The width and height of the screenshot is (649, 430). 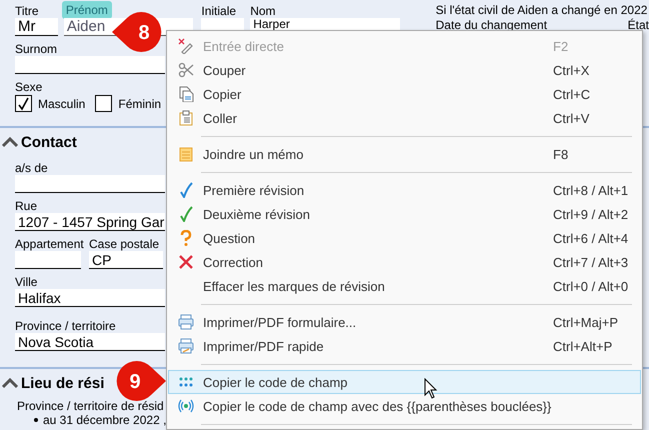 I want to click on column-header: État, so click(x=638, y=25).